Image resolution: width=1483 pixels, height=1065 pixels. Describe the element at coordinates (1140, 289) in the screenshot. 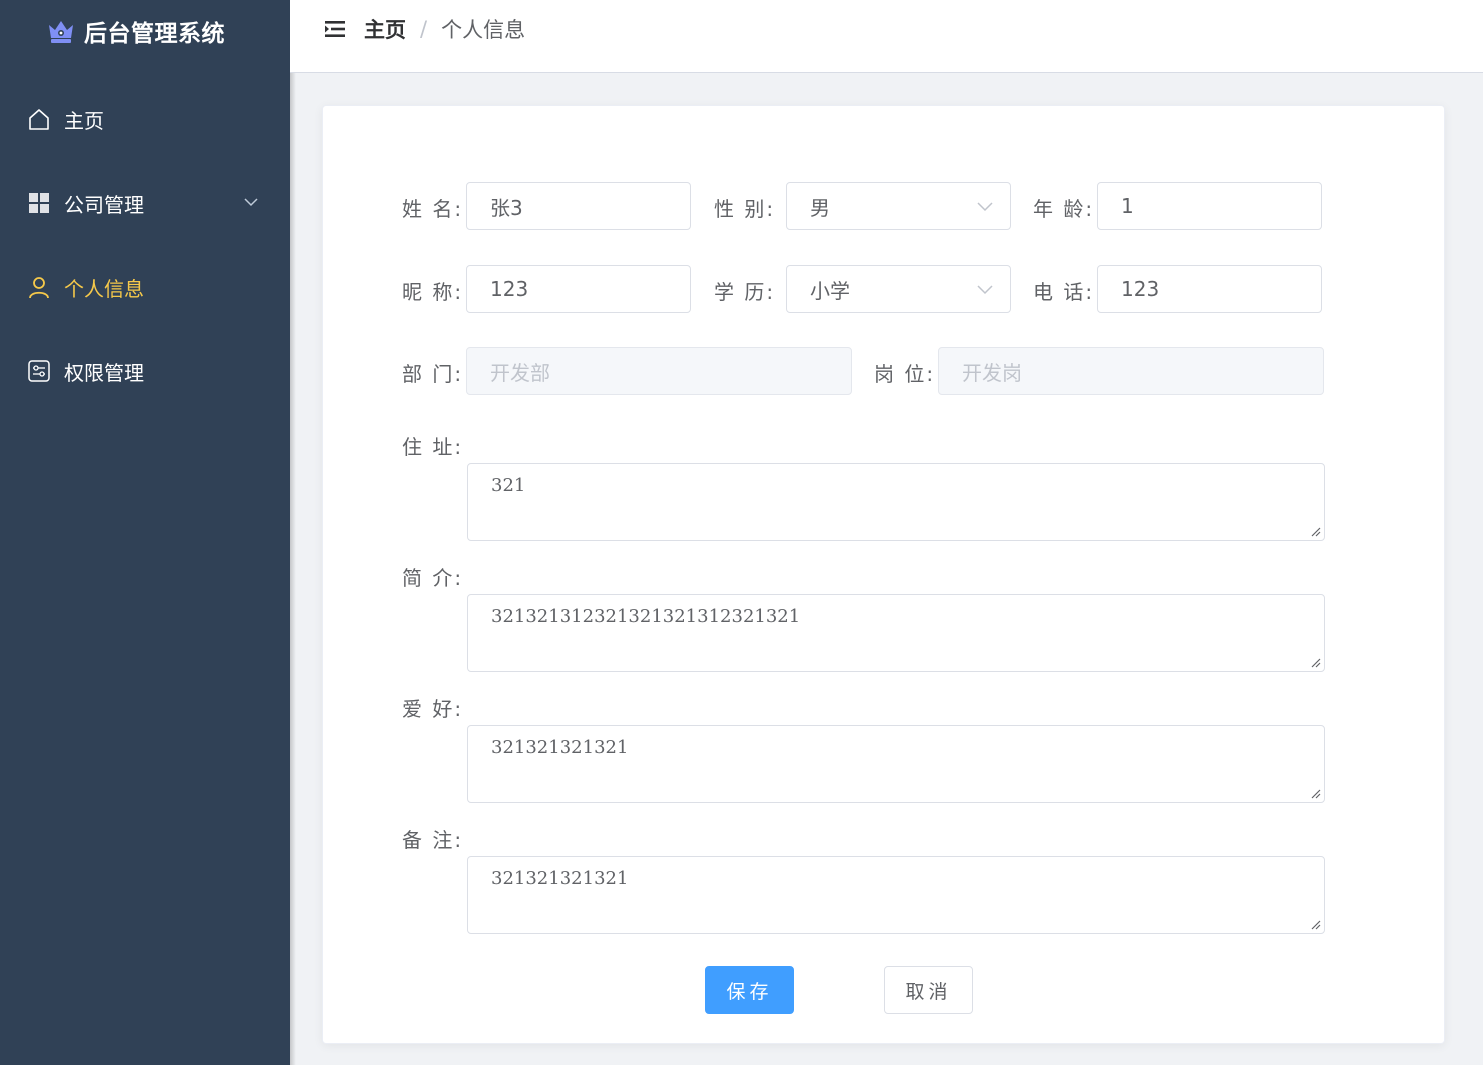

I see `phone-value: 123` at that location.